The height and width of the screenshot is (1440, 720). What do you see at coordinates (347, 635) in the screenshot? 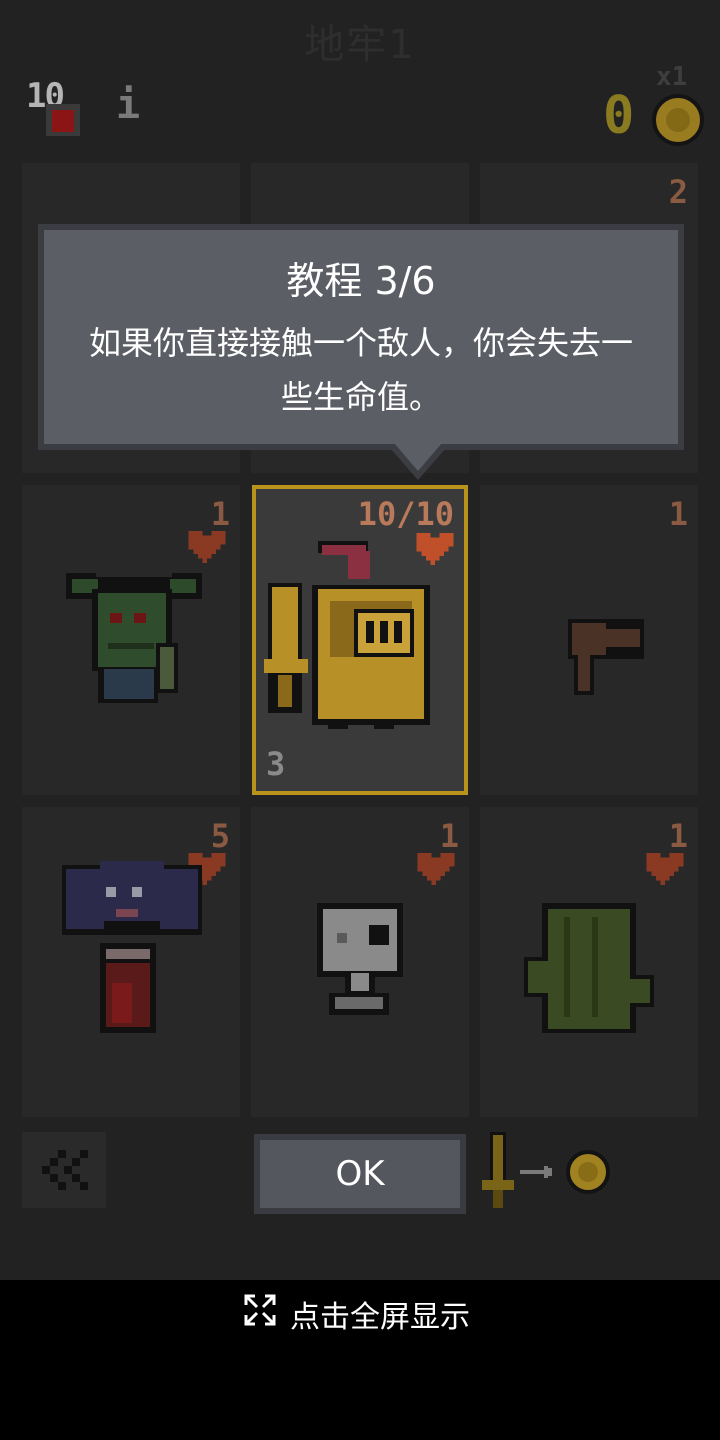
I see `knight-icon` at bounding box center [347, 635].